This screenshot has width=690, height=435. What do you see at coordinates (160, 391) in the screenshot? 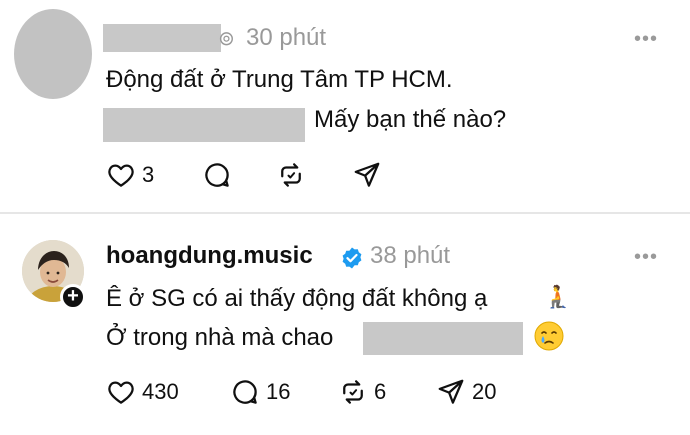
I see `like-count: 430` at bounding box center [160, 391].